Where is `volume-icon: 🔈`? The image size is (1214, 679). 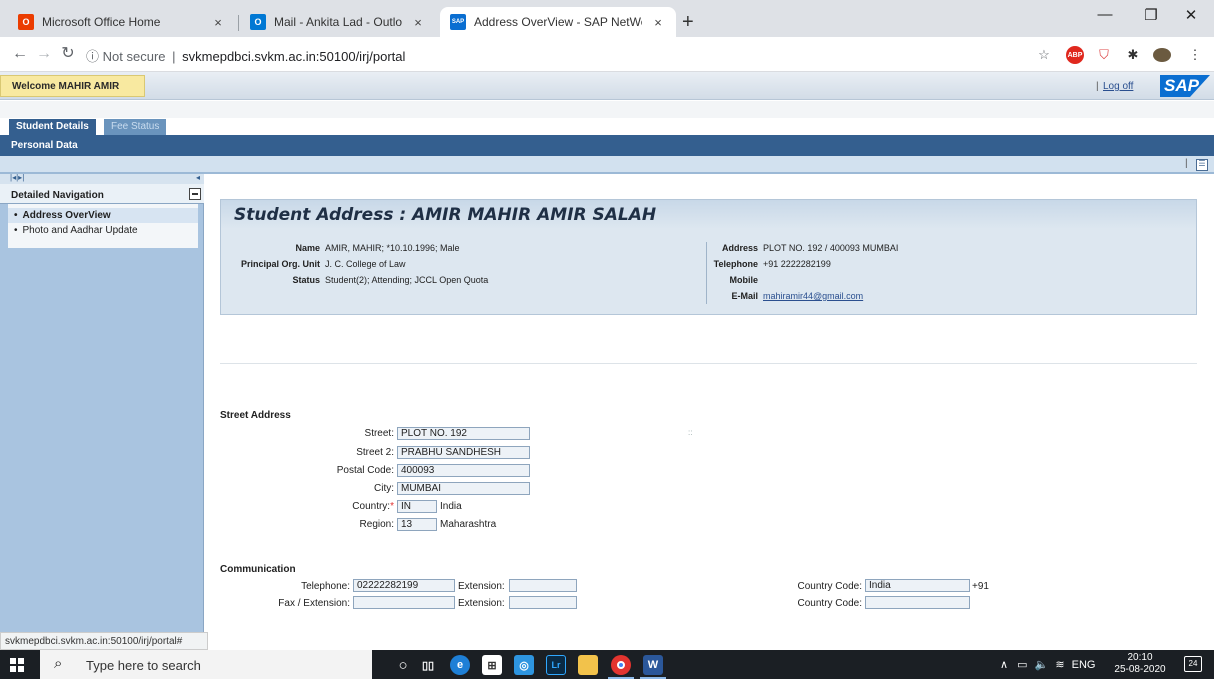 volume-icon: 🔈 is located at coordinates (1042, 665).